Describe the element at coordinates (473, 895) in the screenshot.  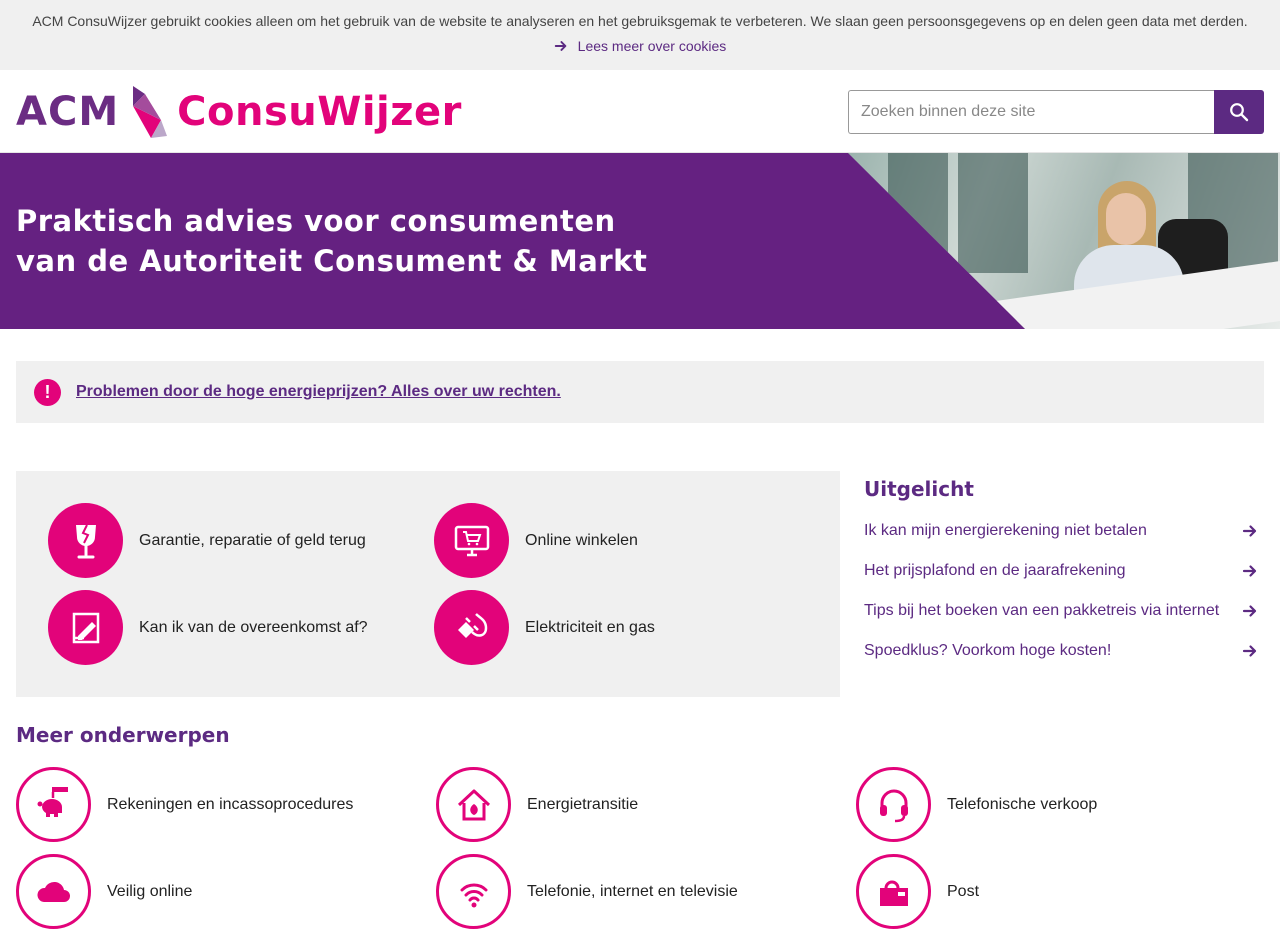
I see `wifi-icon` at that location.